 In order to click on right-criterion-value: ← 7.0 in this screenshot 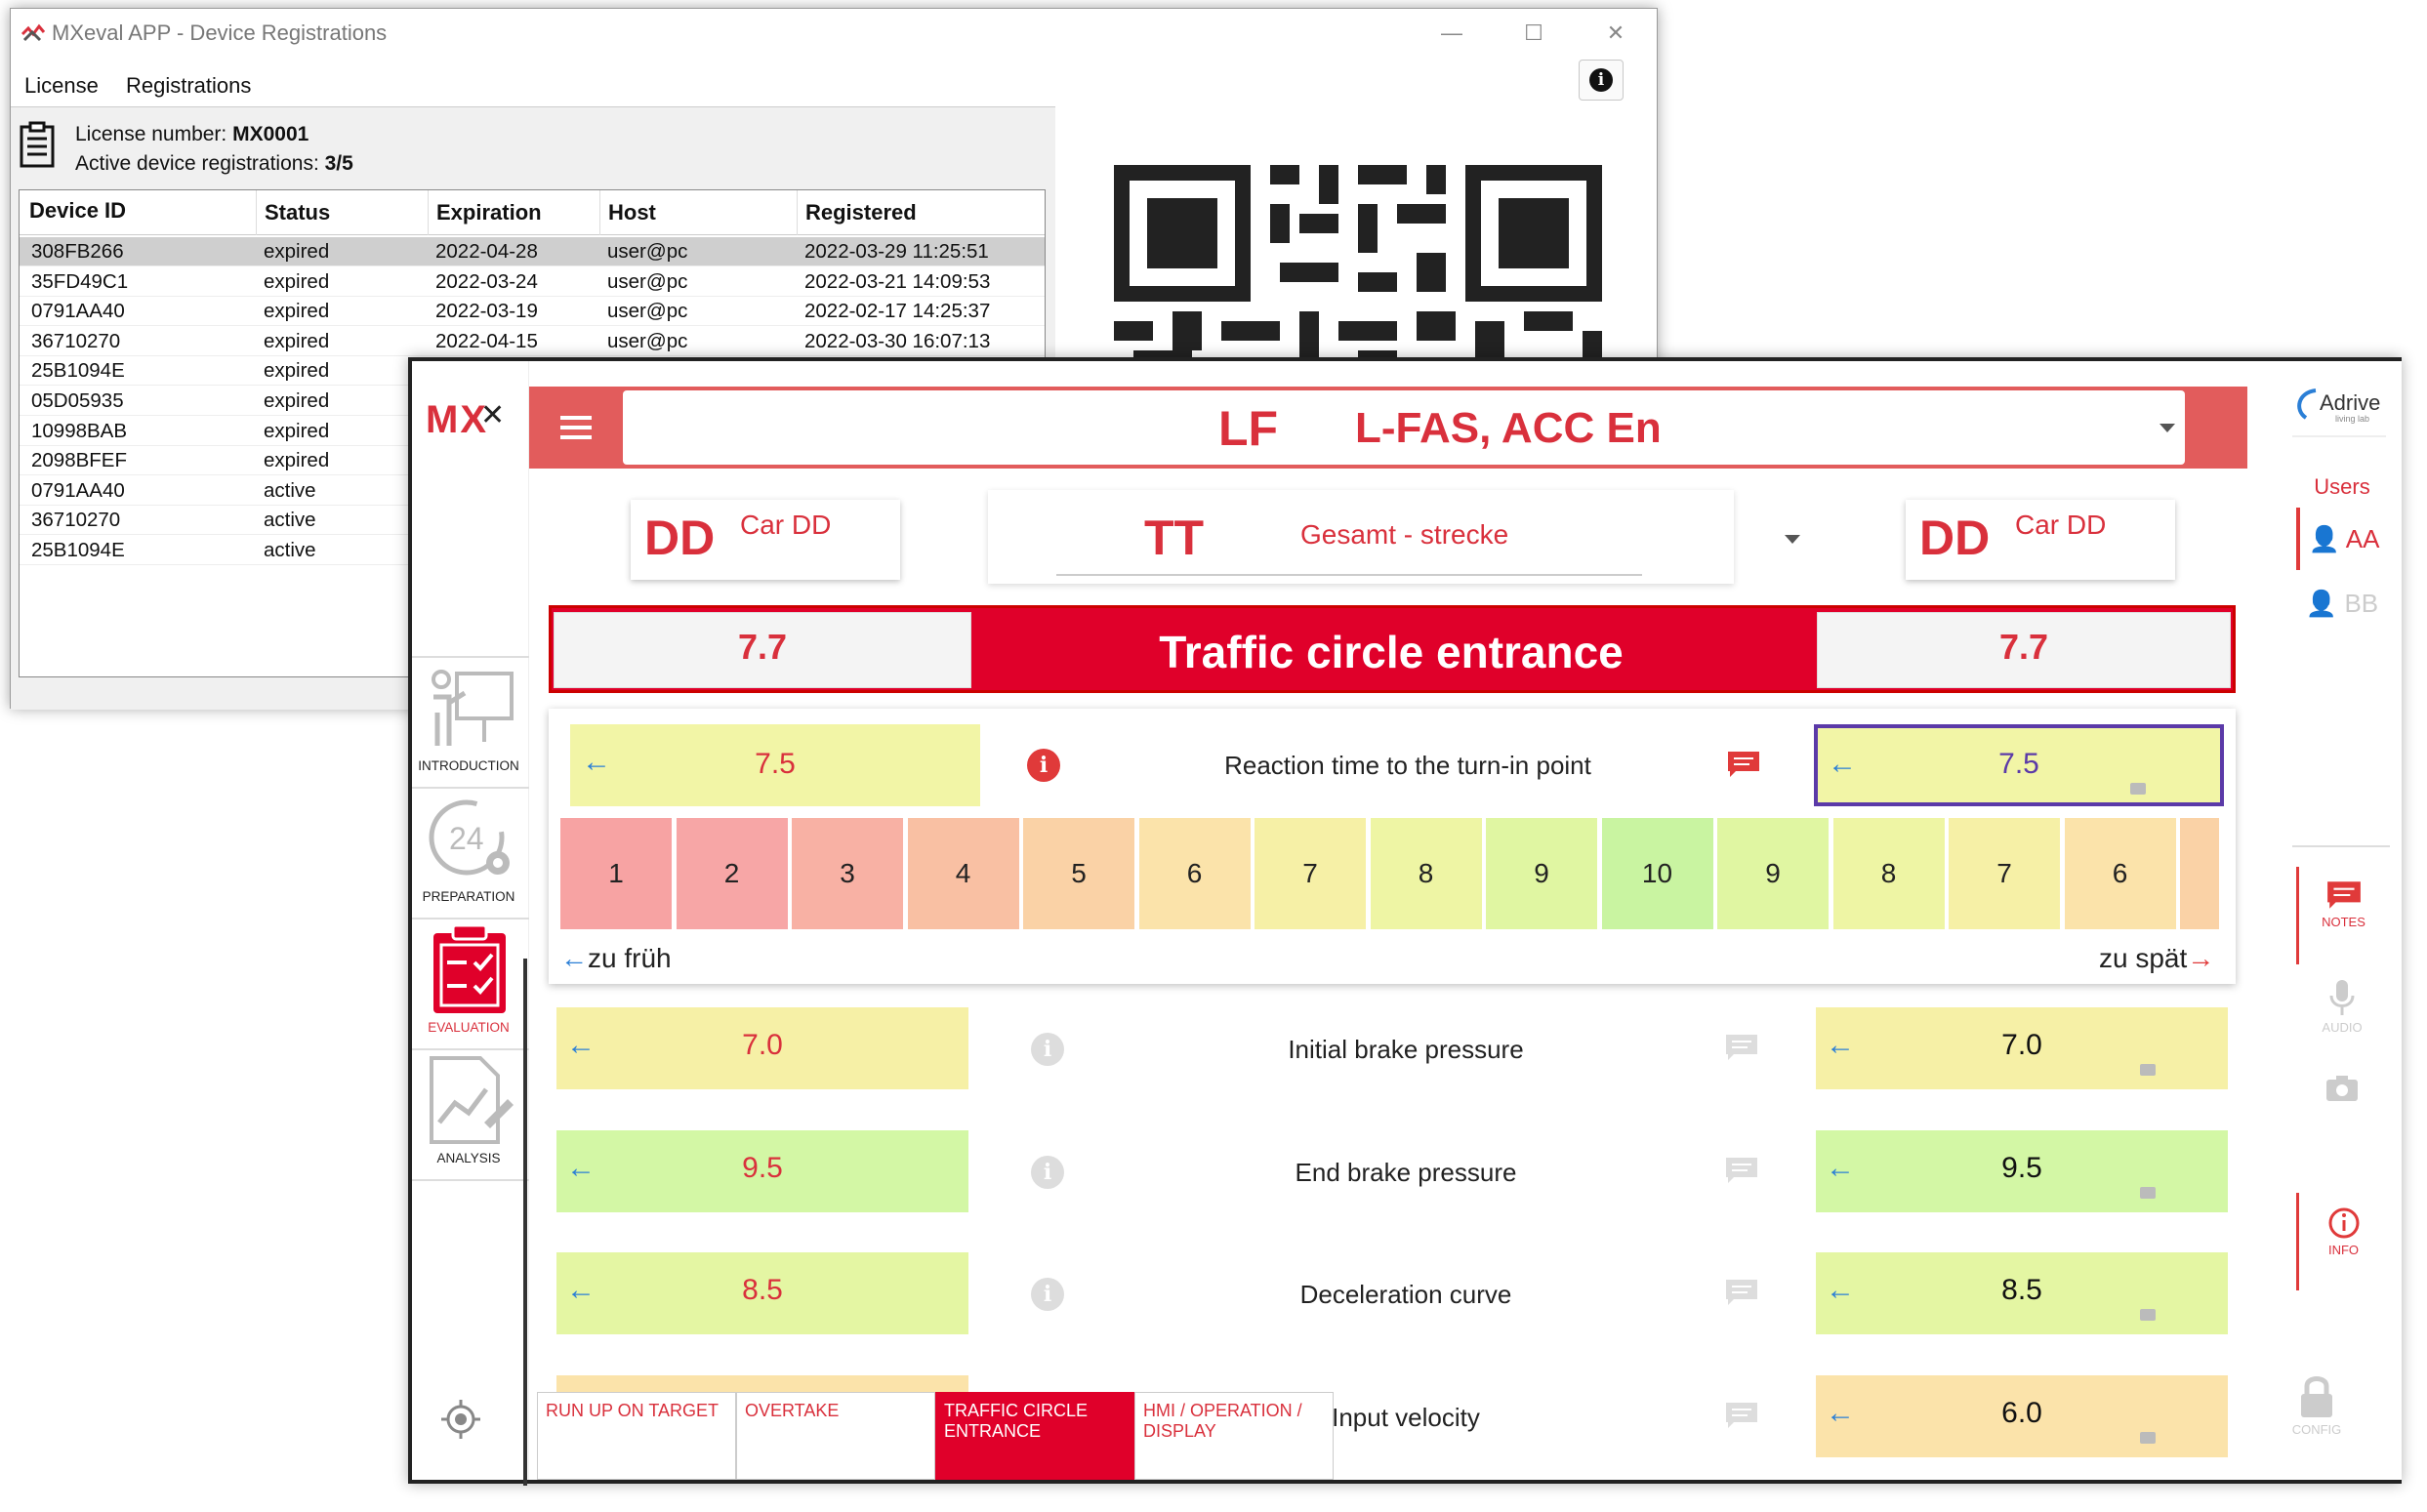, I will do `click(2022, 1048)`.